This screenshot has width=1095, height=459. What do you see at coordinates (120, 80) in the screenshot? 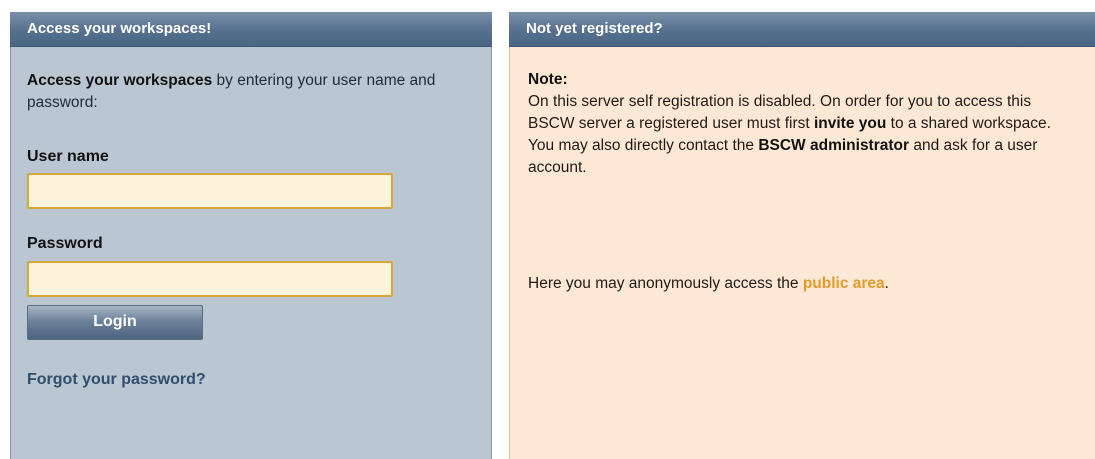
I see `login-intro-bold: Access your workspaces` at bounding box center [120, 80].